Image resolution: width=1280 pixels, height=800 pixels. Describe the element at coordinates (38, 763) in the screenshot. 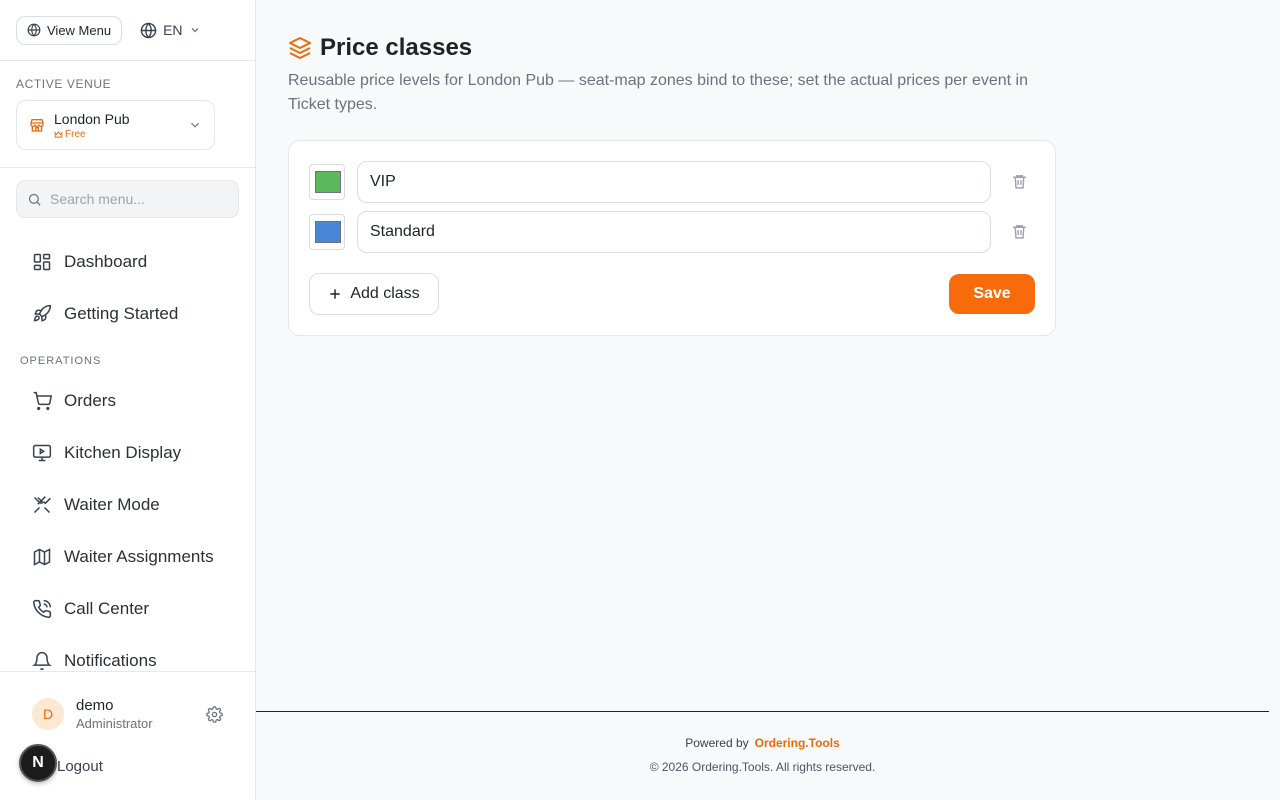

I see `dev-tools-badge: N` at that location.